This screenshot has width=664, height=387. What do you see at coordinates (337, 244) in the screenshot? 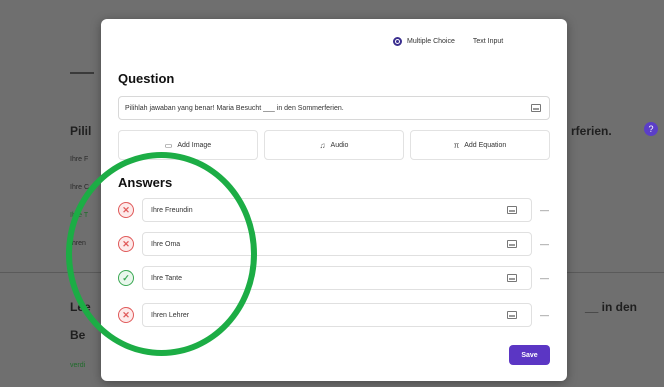
I see `answer-input: Ihre Oma` at bounding box center [337, 244].